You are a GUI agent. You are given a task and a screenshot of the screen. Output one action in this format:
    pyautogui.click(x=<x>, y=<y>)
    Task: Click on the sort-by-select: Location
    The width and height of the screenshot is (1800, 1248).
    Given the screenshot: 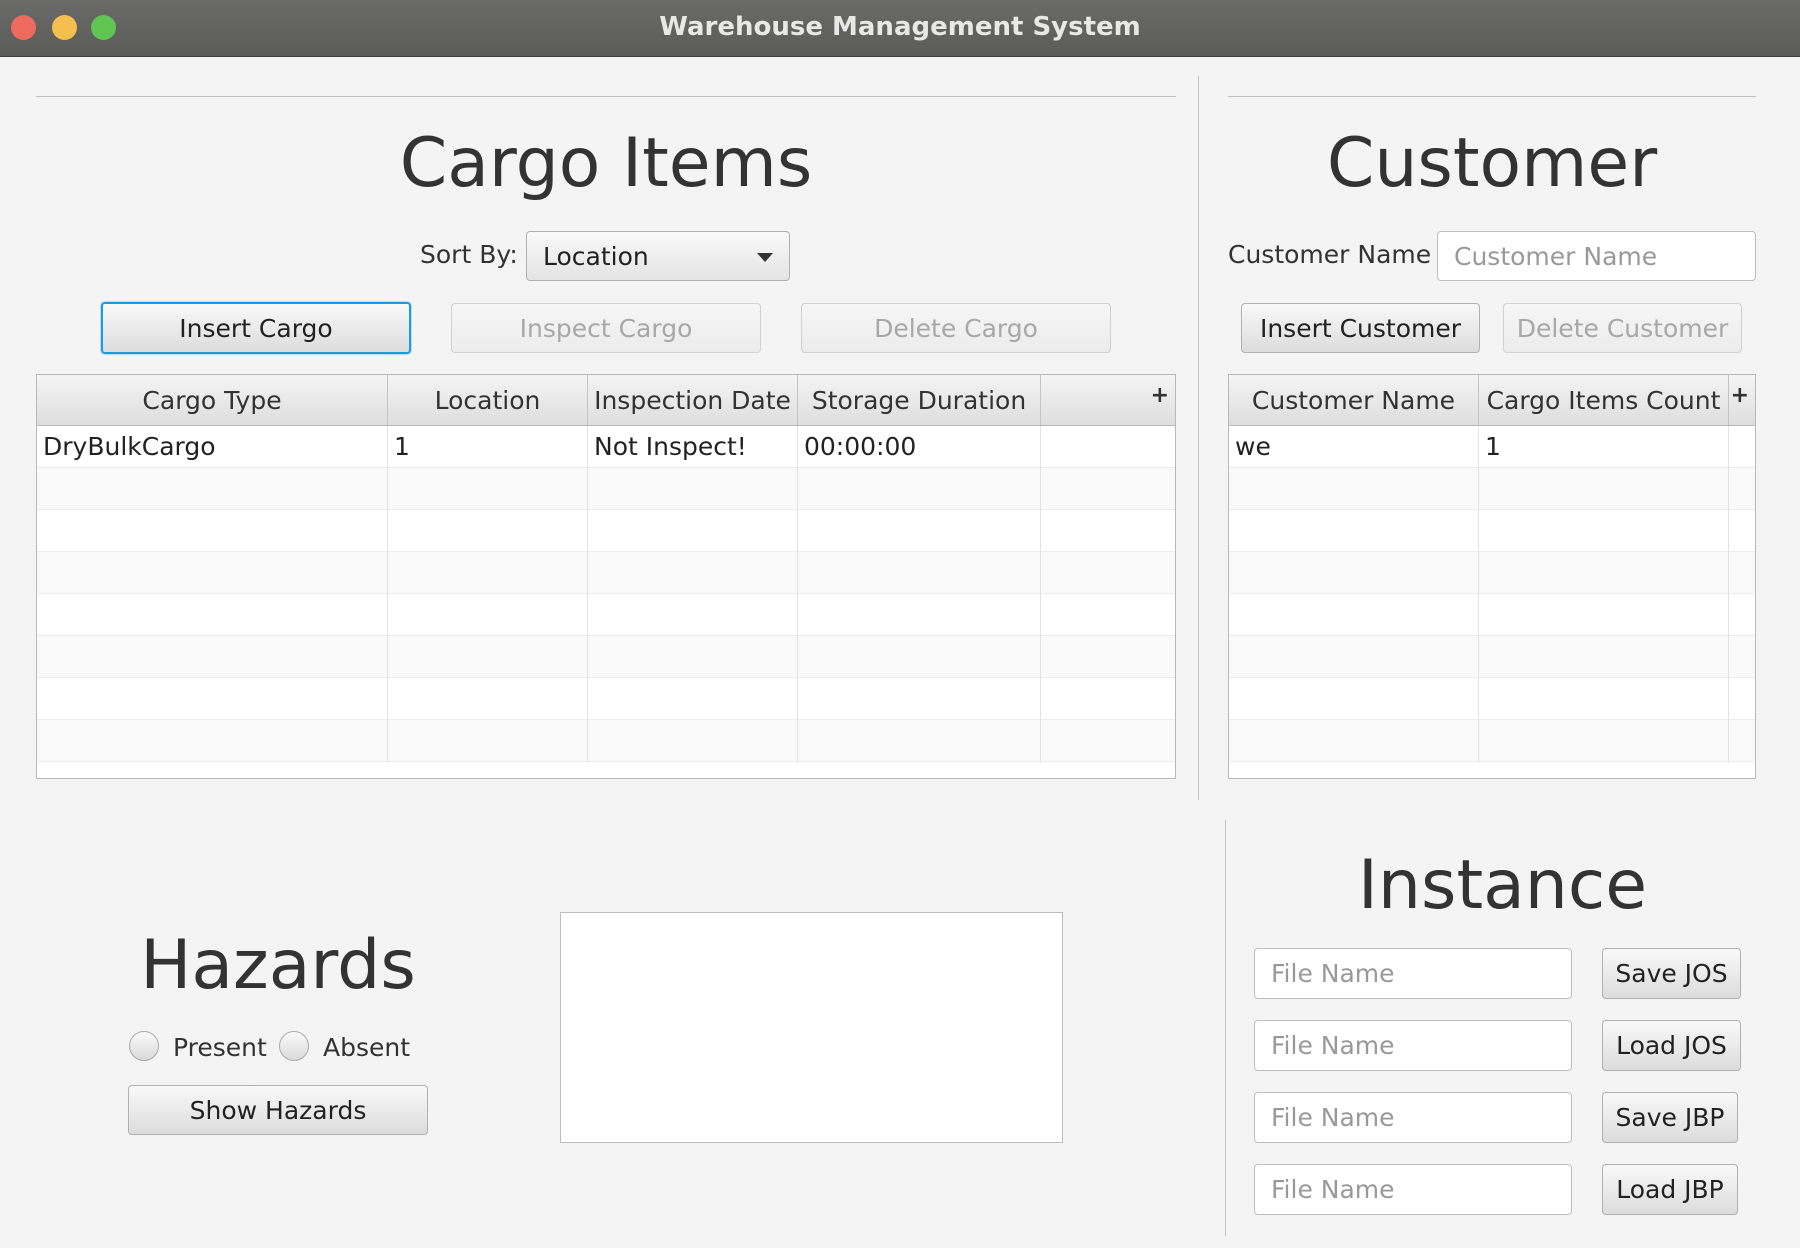 What is the action you would take?
    pyautogui.click(x=658, y=256)
    